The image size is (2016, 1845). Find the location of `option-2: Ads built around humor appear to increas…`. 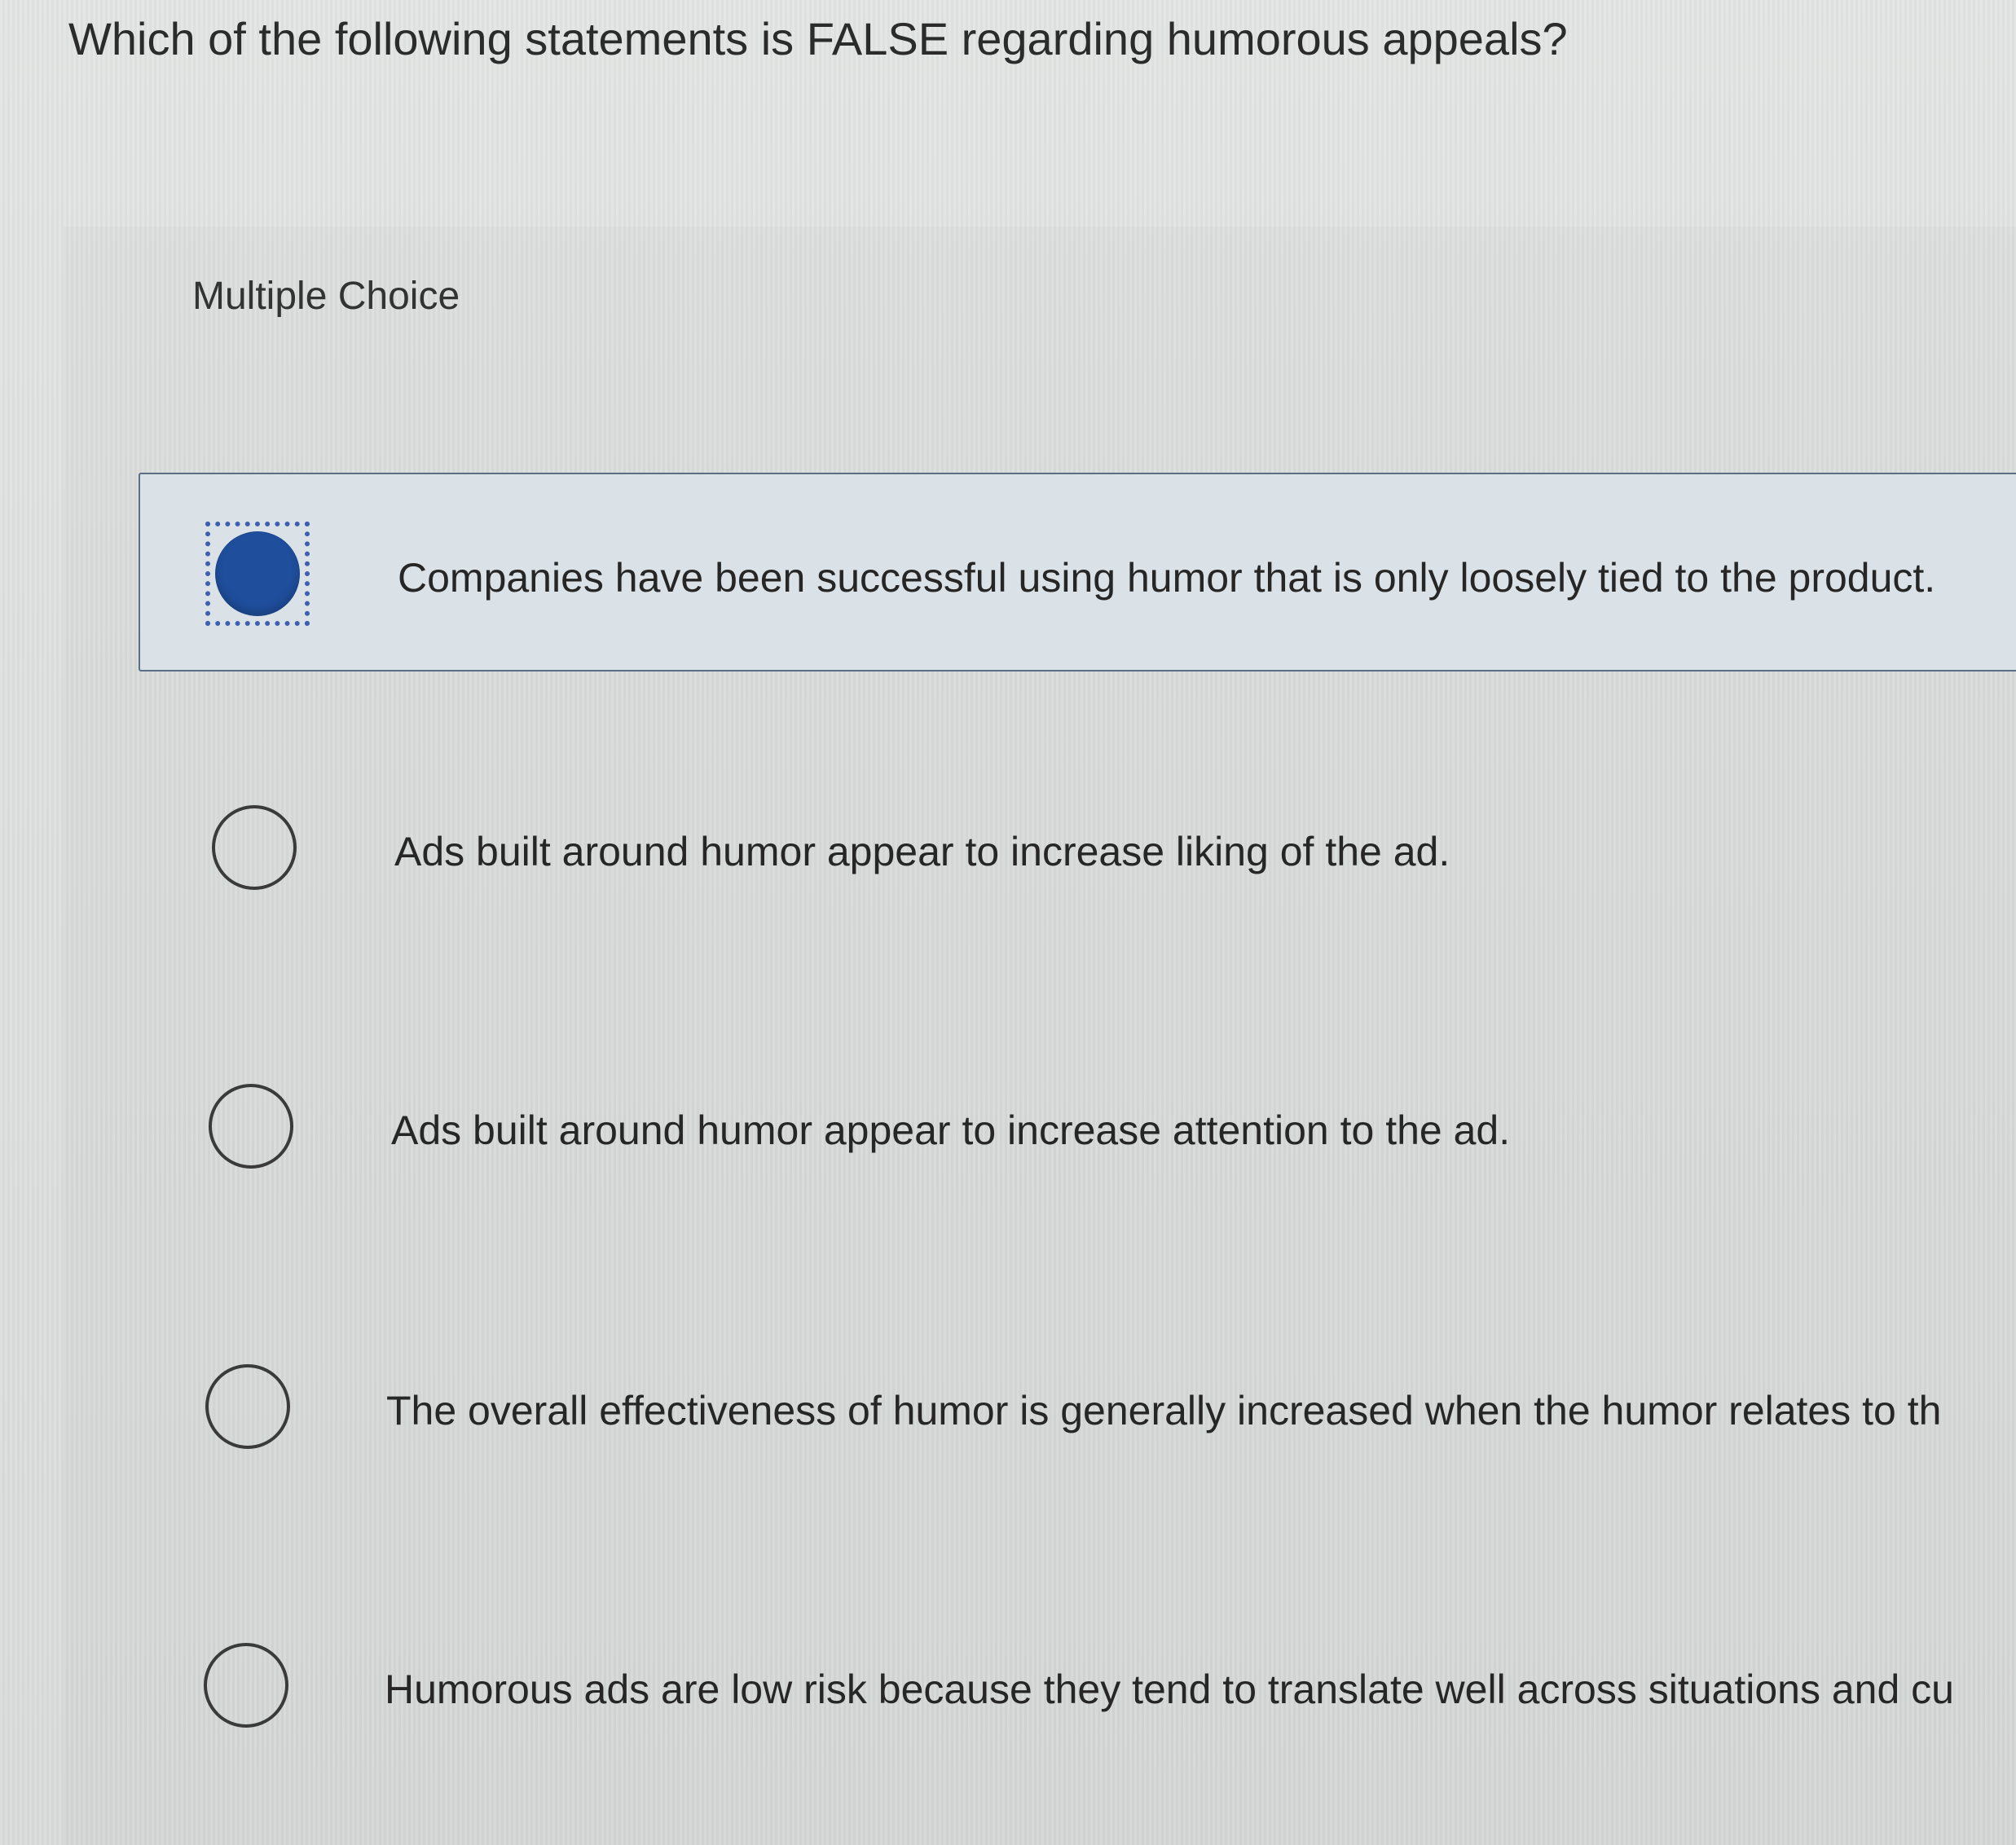

option-2: Ads built around humor appear to increas… is located at coordinates (1078, 847).